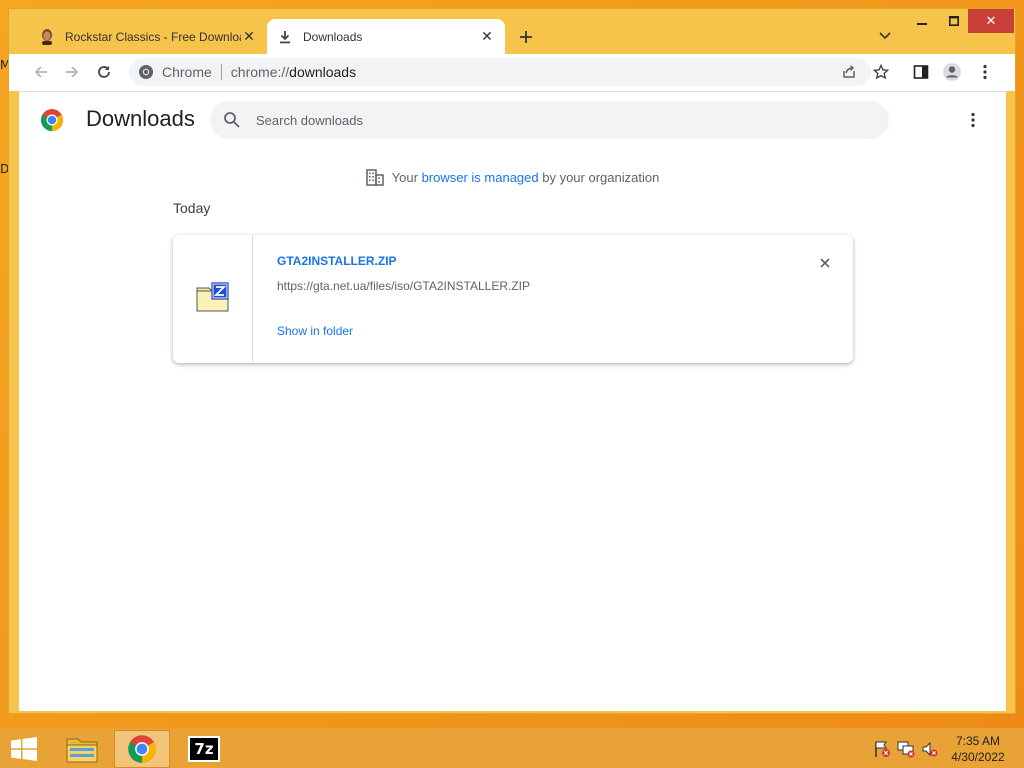 The image size is (1024, 768). Describe the element at coordinates (104, 72) in the screenshot. I see `reload-icon` at that location.